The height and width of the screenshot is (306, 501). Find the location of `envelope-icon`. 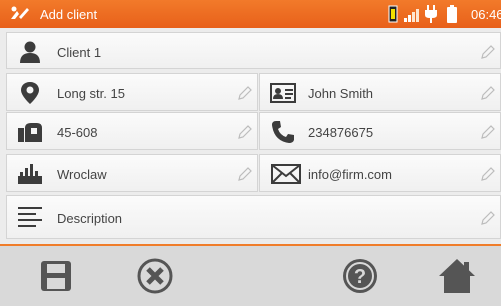

envelope-icon is located at coordinates (286, 174).